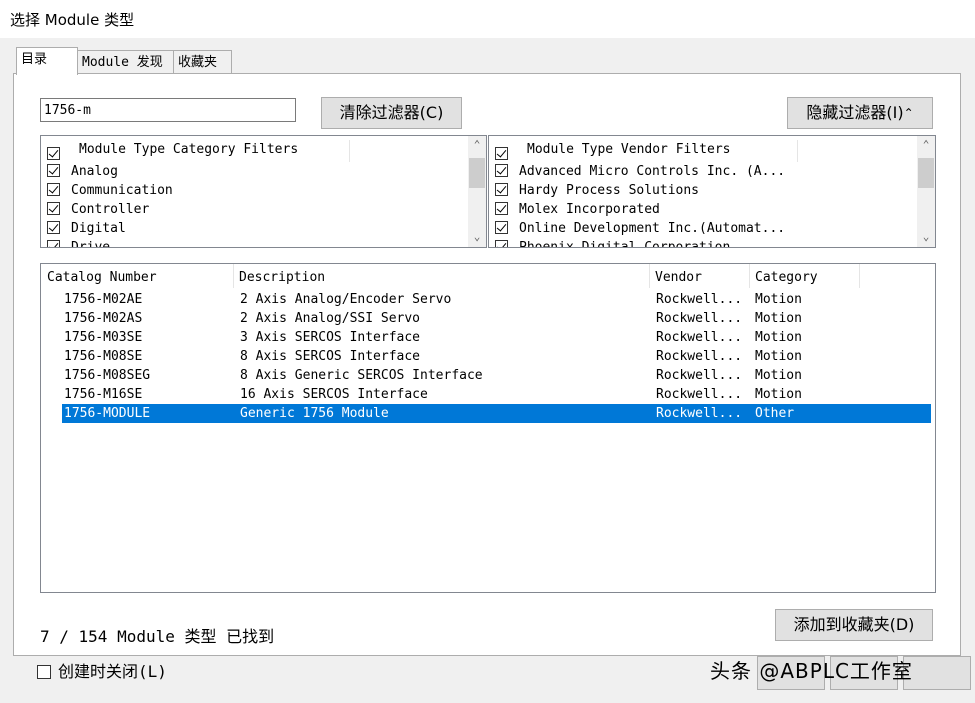 This screenshot has height=703, width=975. What do you see at coordinates (477, 191) in the screenshot?
I see `category-scrollbar: ⌃ ⌄` at bounding box center [477, 191].